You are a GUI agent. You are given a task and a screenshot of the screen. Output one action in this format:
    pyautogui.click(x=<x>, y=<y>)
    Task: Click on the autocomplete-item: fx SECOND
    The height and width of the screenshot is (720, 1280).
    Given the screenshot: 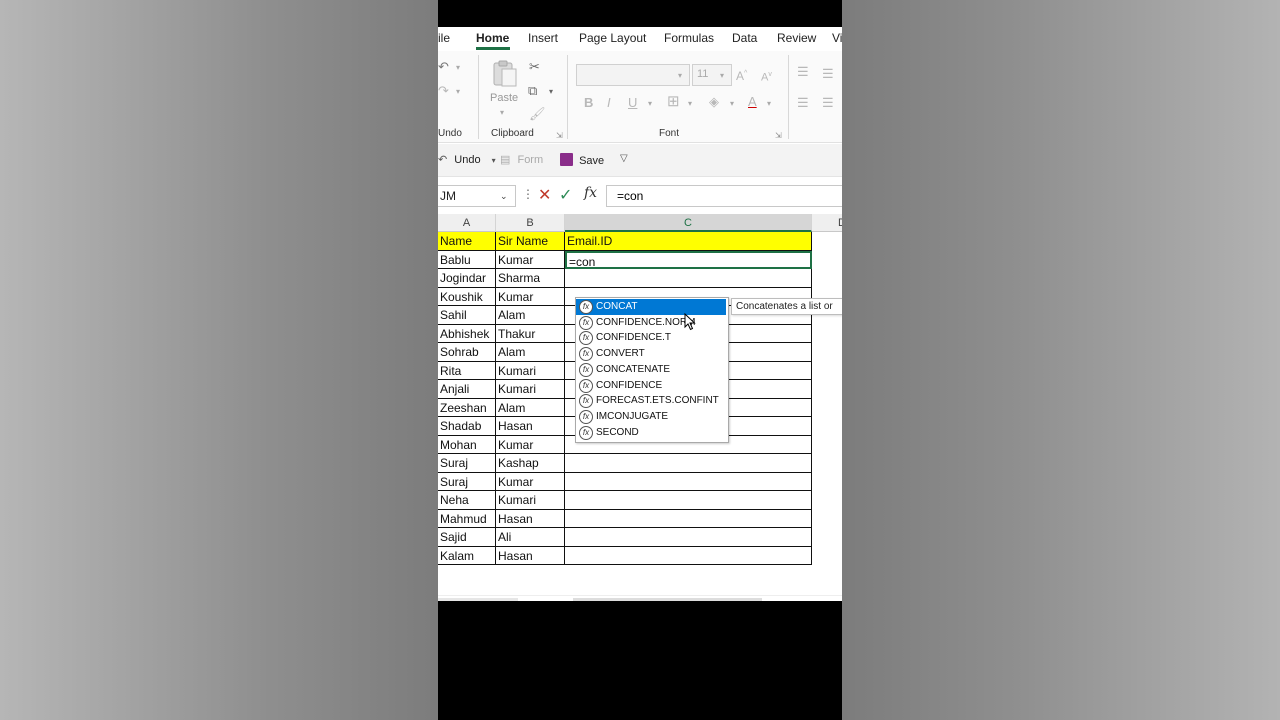 What is the action you would take?
    pyautogui.click(x=651, y=433)
    